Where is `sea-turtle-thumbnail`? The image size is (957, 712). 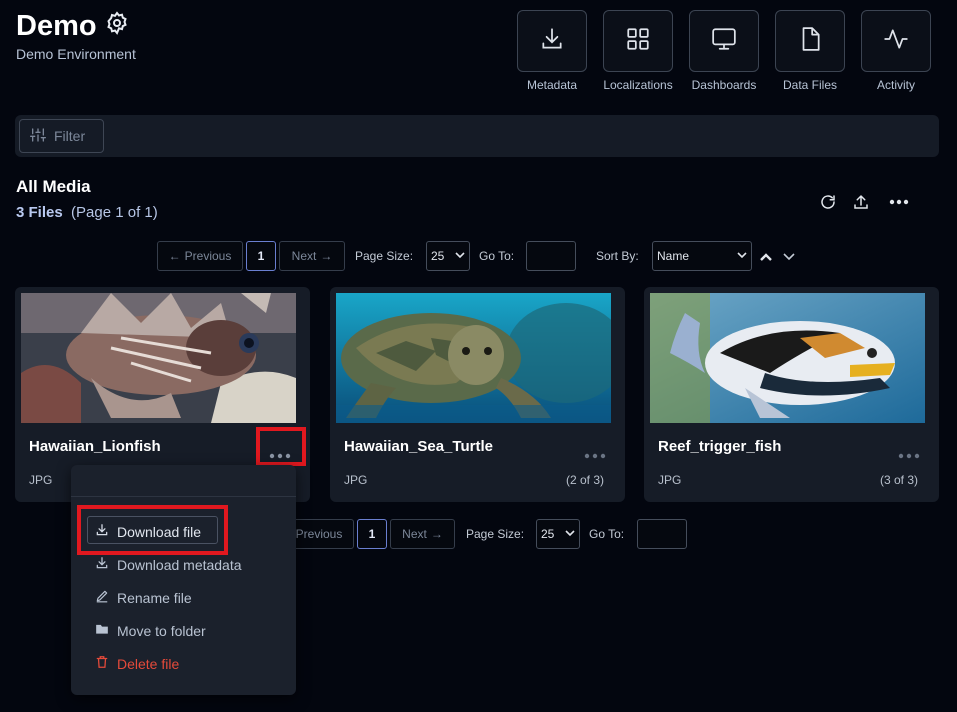
sea-turtle-thumbnail is located at coordinates (473, 358).